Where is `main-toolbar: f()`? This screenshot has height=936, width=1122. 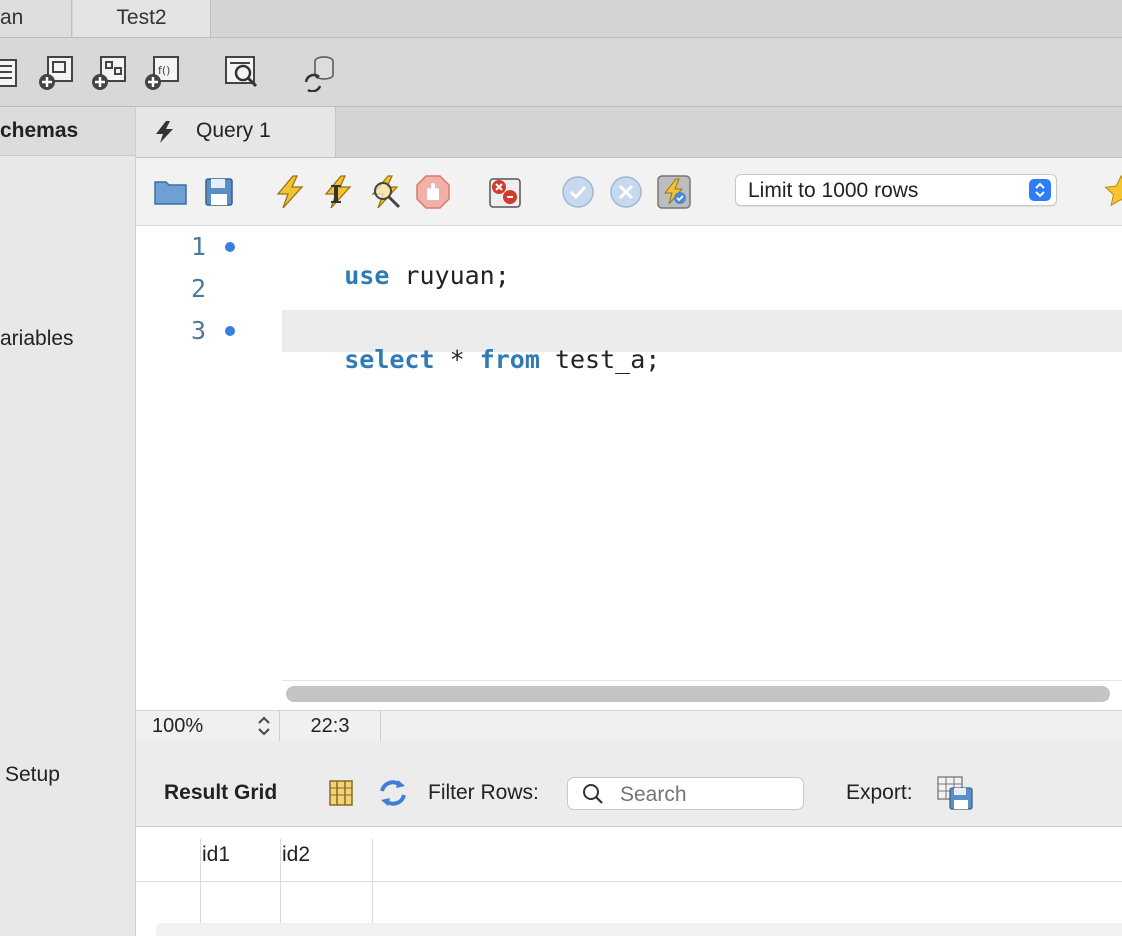 main-toolbar: f() is located at coordinates (561, 72).